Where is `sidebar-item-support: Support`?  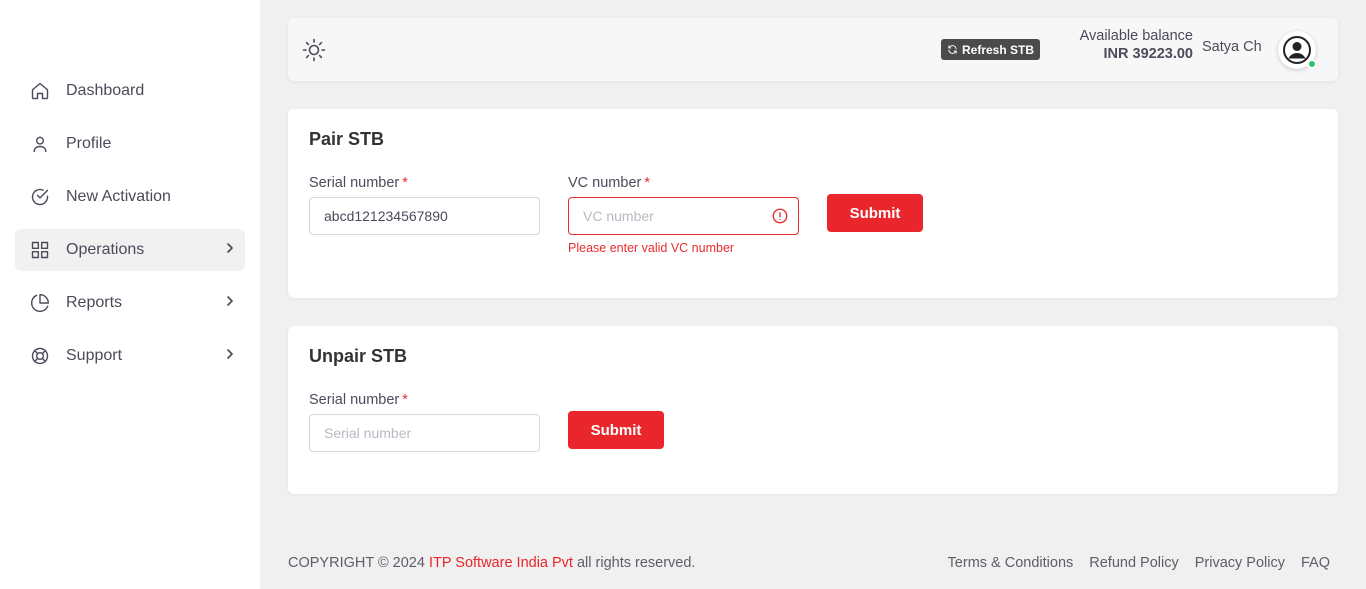 sidebar-item-support: Support is located at coordinates (130, 356).